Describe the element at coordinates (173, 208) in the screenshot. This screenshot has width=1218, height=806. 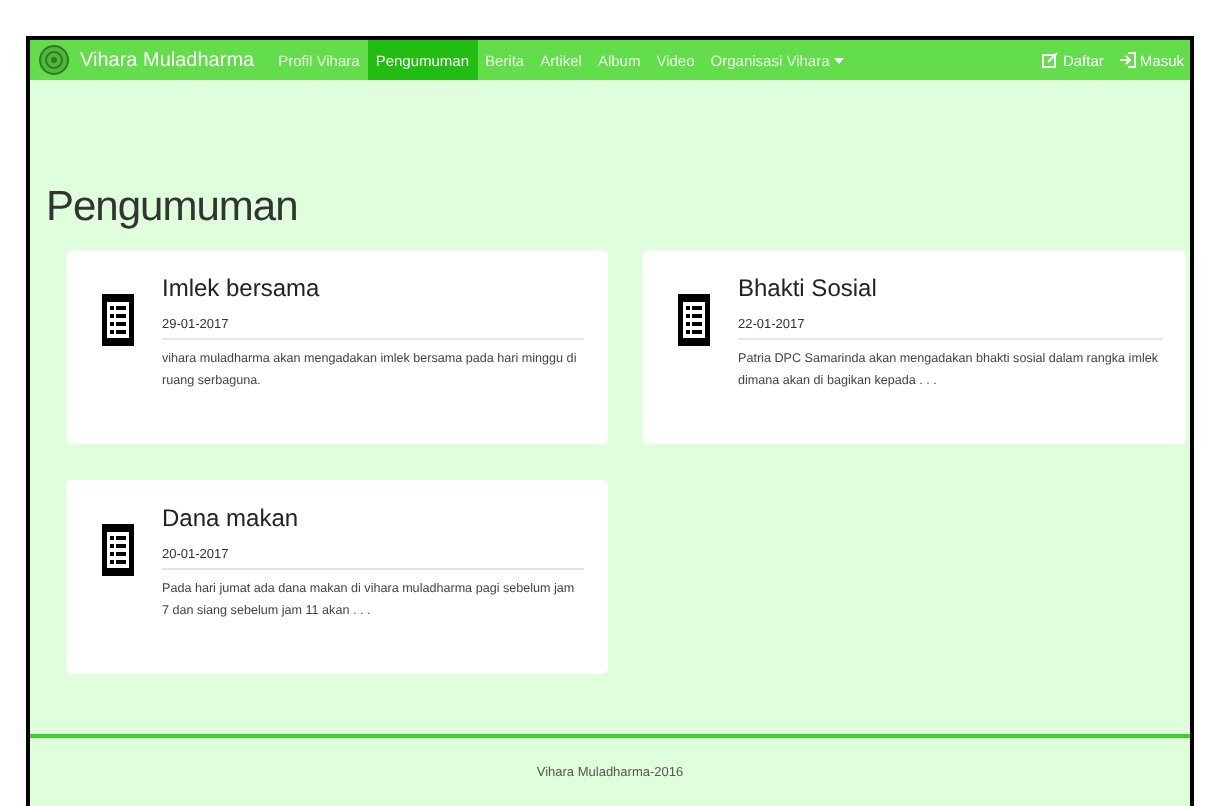
I see `page-heading: Pengumuman` at that location.